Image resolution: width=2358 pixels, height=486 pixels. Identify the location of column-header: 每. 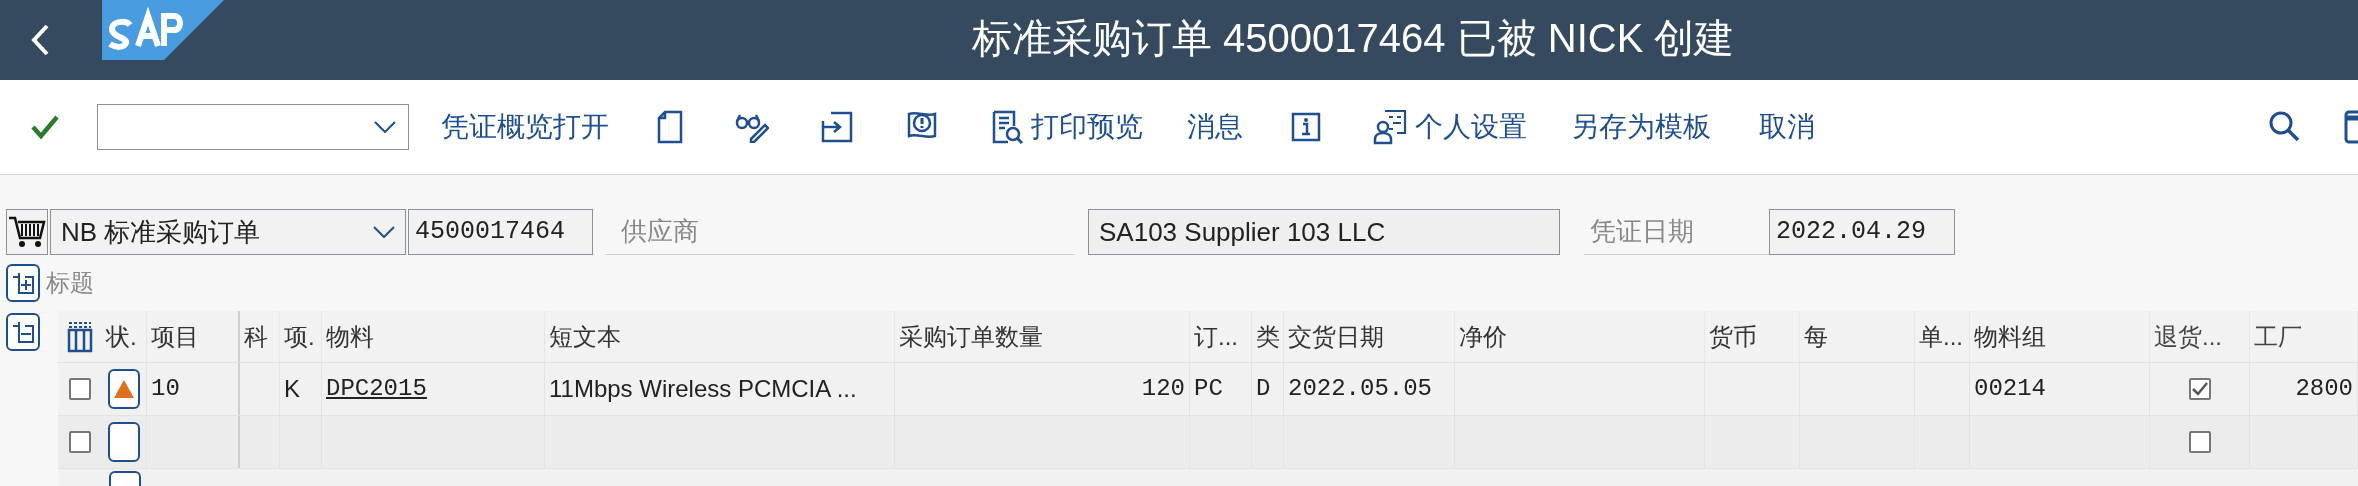
(1857, 336).